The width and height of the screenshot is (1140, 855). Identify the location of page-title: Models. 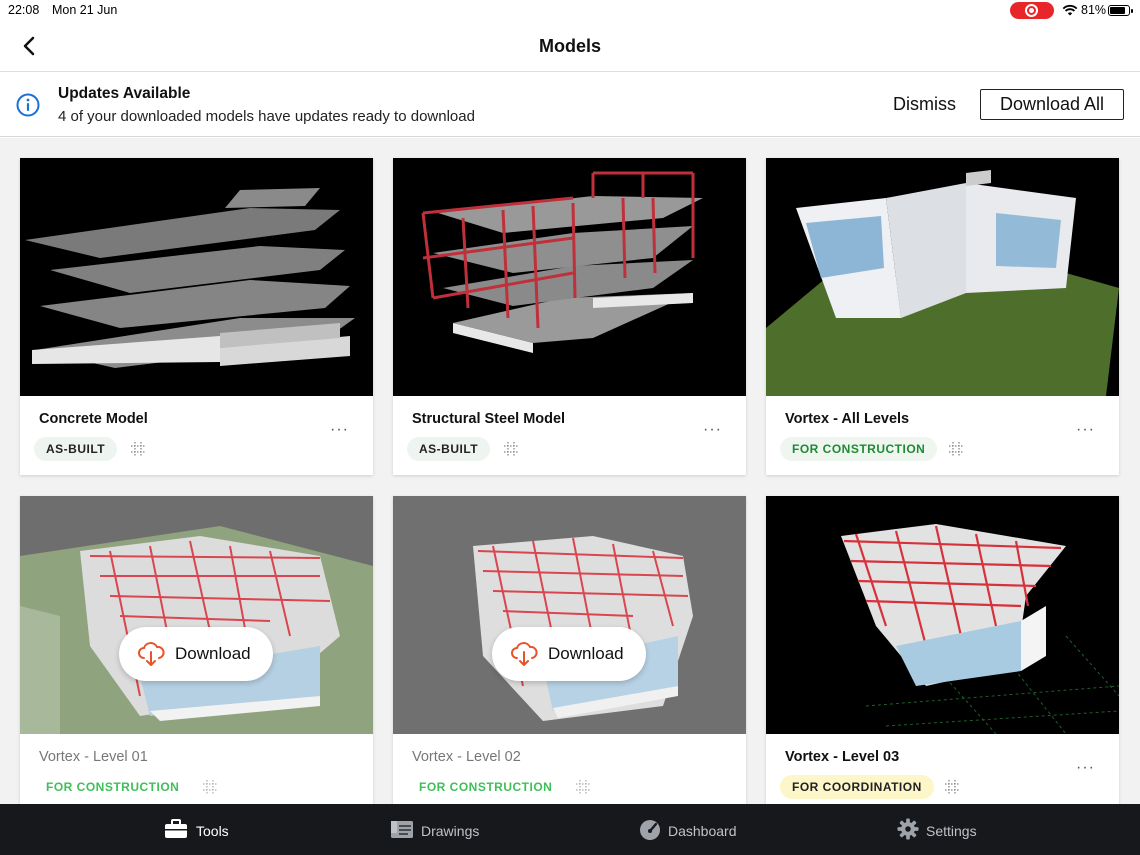
(569, 46).